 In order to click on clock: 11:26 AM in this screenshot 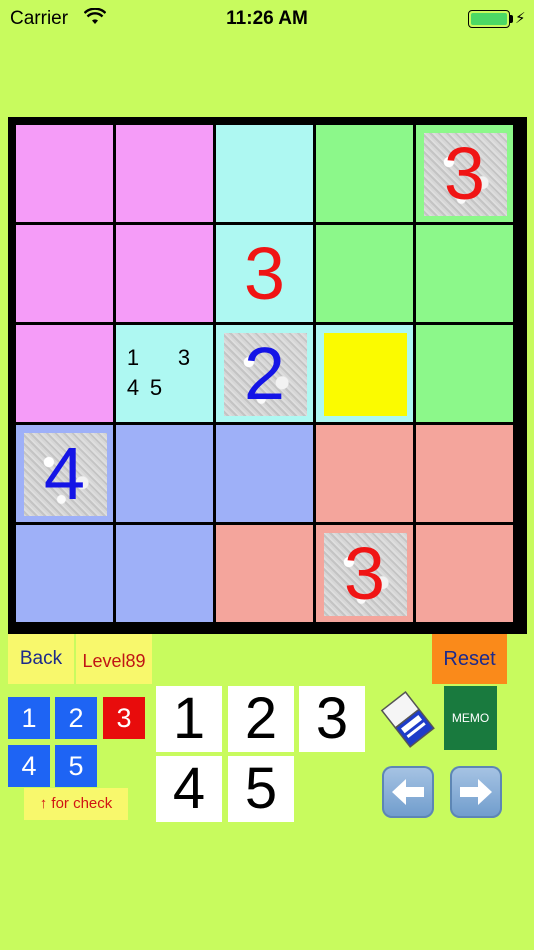, I will do `click(267, 18)`.